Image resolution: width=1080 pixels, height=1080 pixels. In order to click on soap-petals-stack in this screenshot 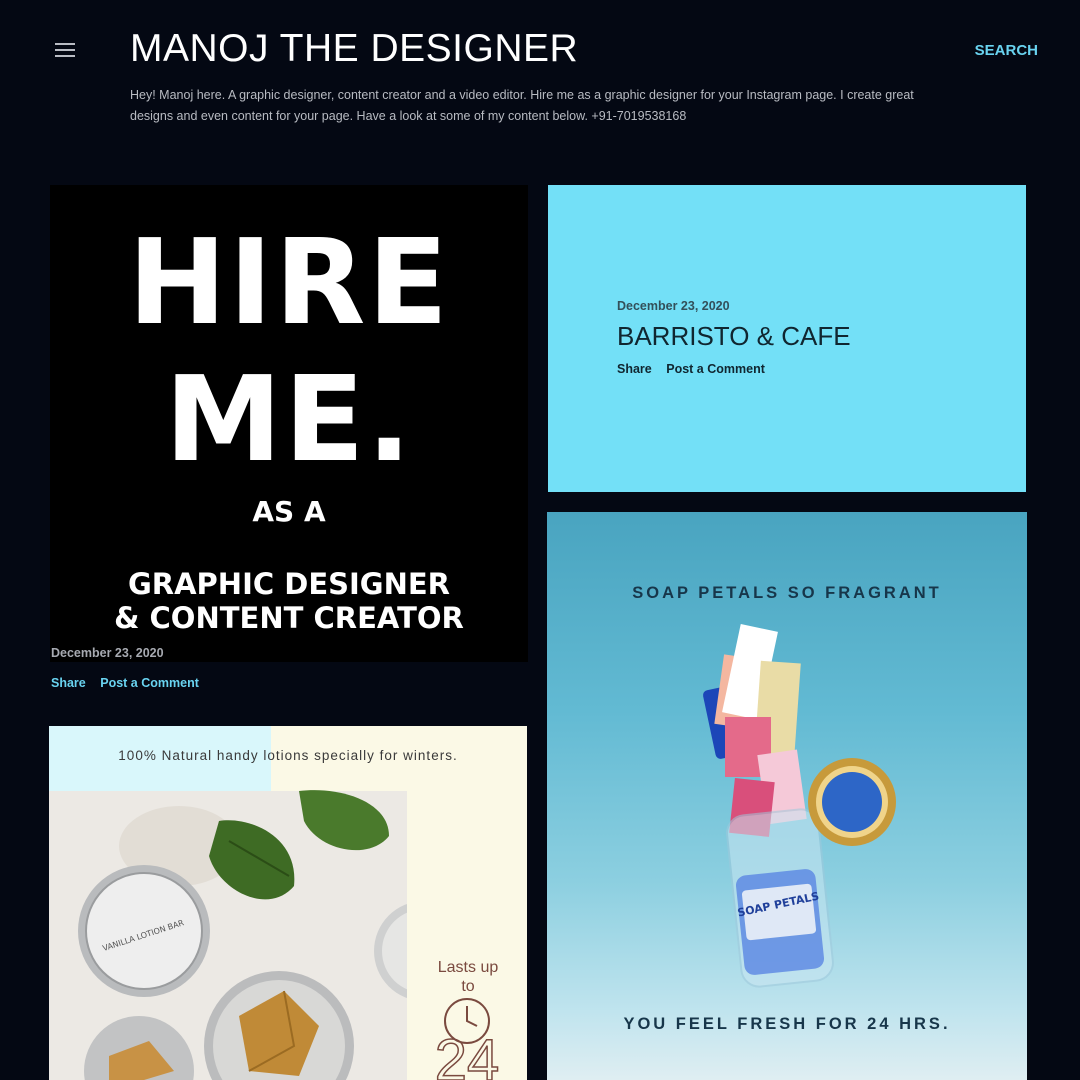, I will do `click(755, 730)`.